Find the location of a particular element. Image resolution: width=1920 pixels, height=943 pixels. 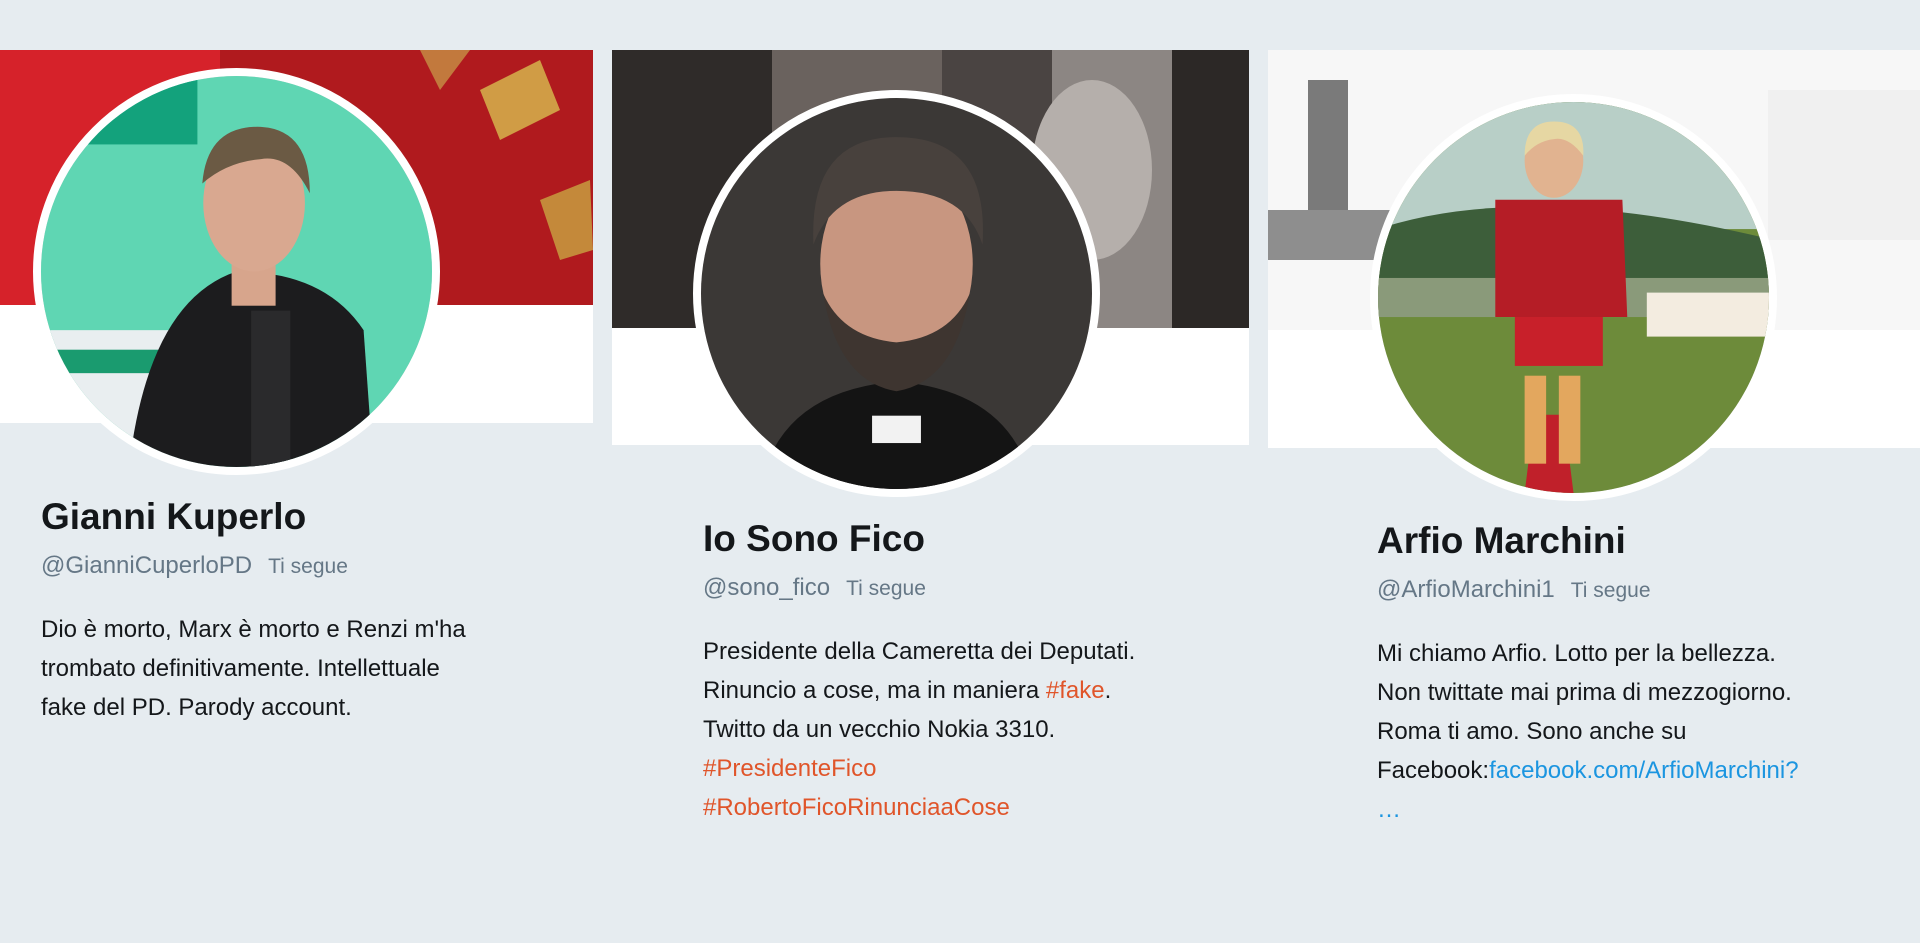

bio-line: Presidente della Cameretta dei Deputati. is located at coordinates (919, 651).